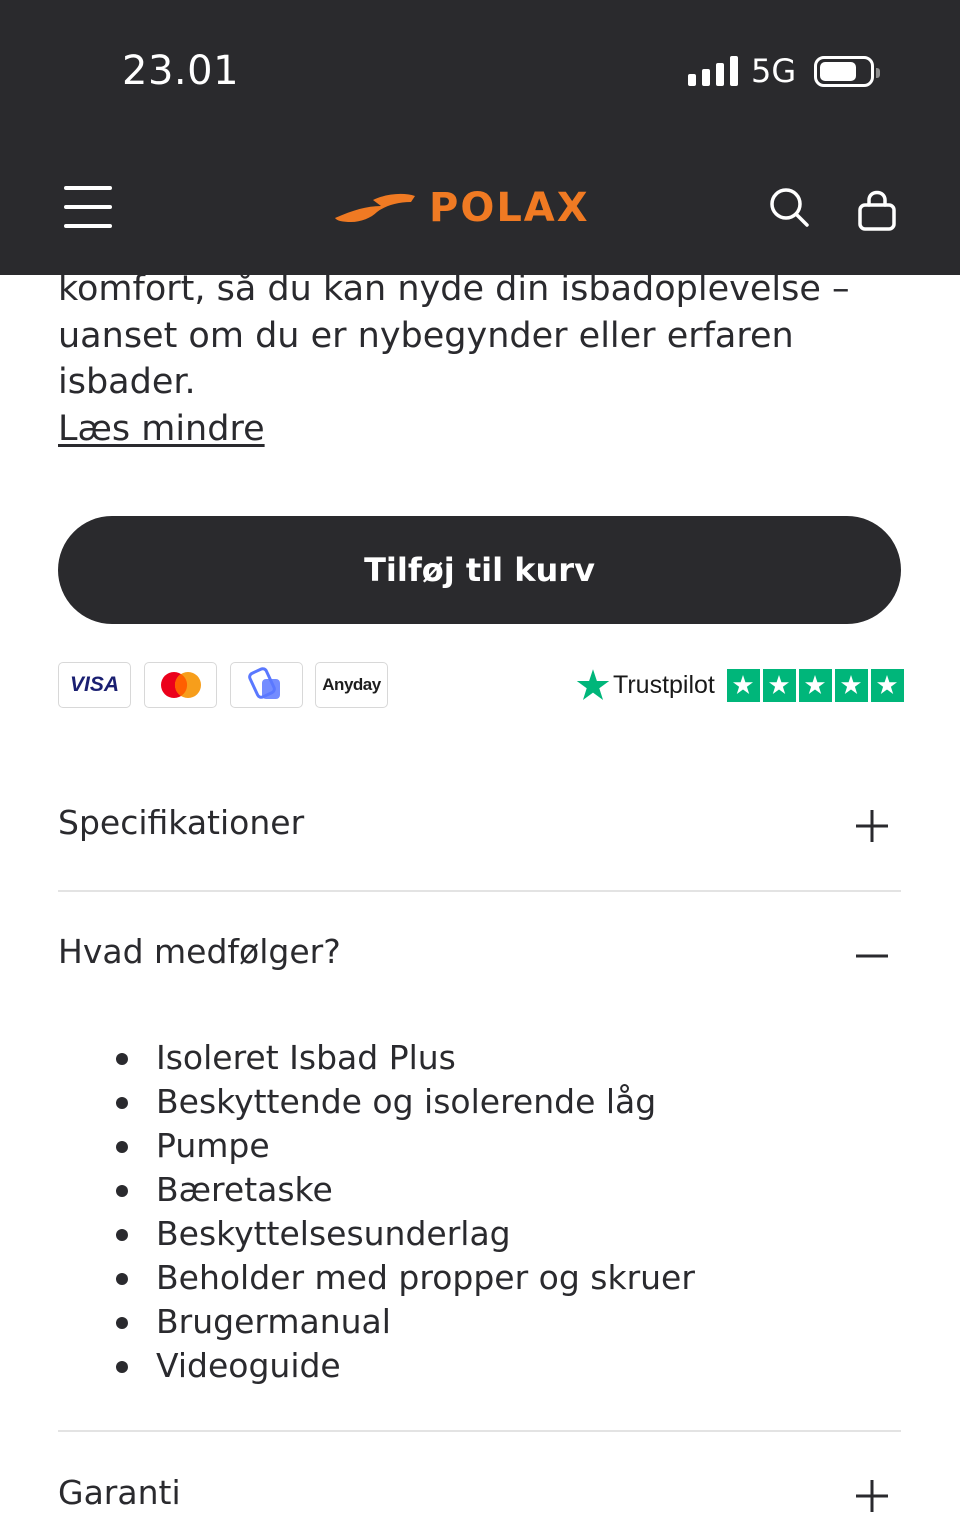 This screenshot has width=960, height=1527. Describe the element at coordinates (509, 208) in the screenshot. I see `brand-name: POLAX` at that location.